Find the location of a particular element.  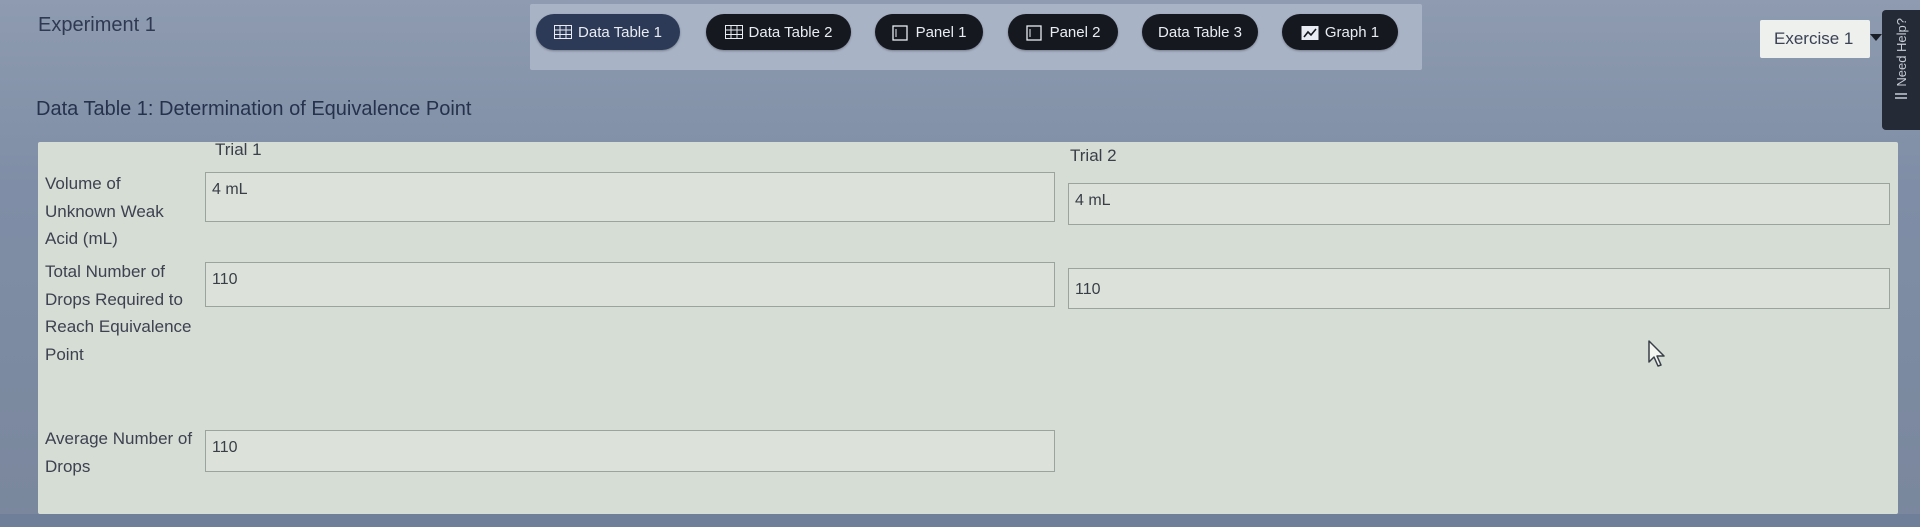

exercise-select: Exercise 1 is located at coordinates (1821, 39).